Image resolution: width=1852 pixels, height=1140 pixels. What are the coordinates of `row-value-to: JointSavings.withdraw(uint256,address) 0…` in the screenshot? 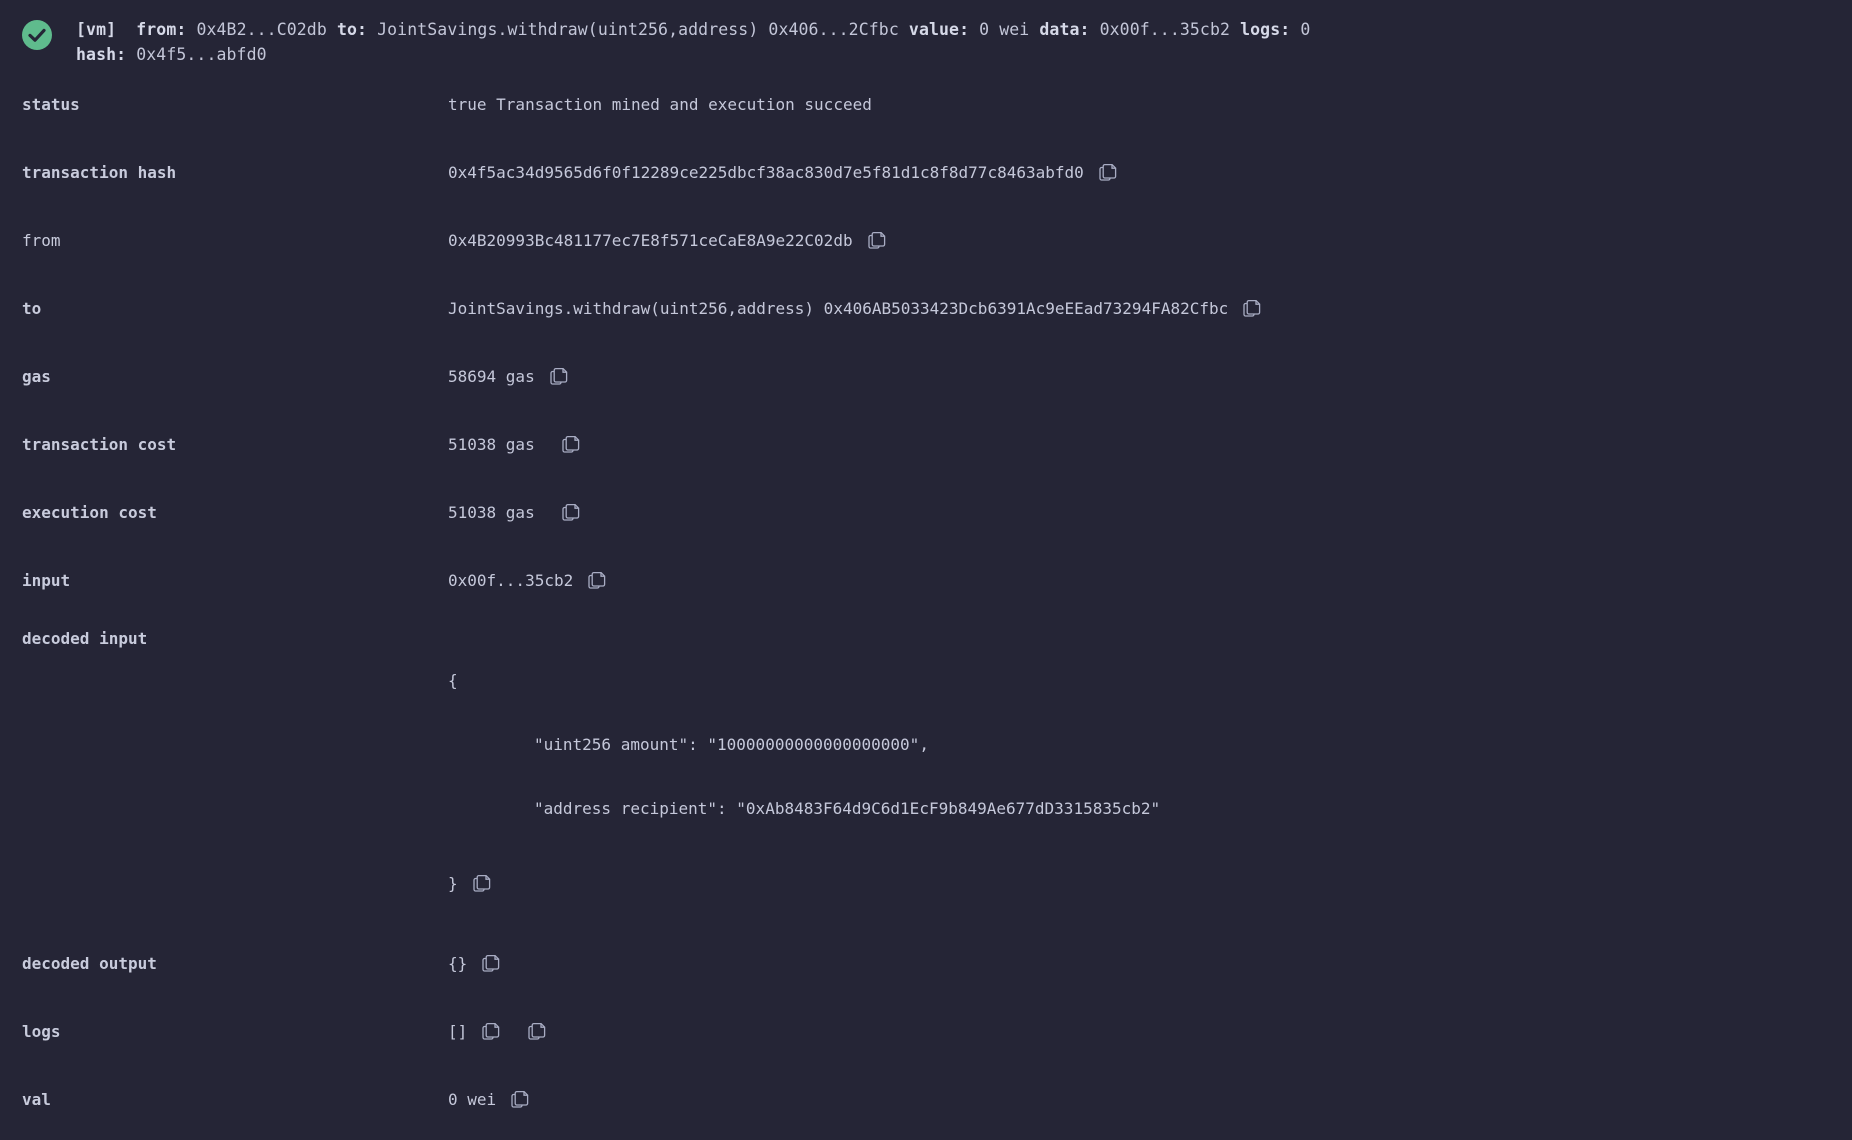 It's located at (1150, 300).